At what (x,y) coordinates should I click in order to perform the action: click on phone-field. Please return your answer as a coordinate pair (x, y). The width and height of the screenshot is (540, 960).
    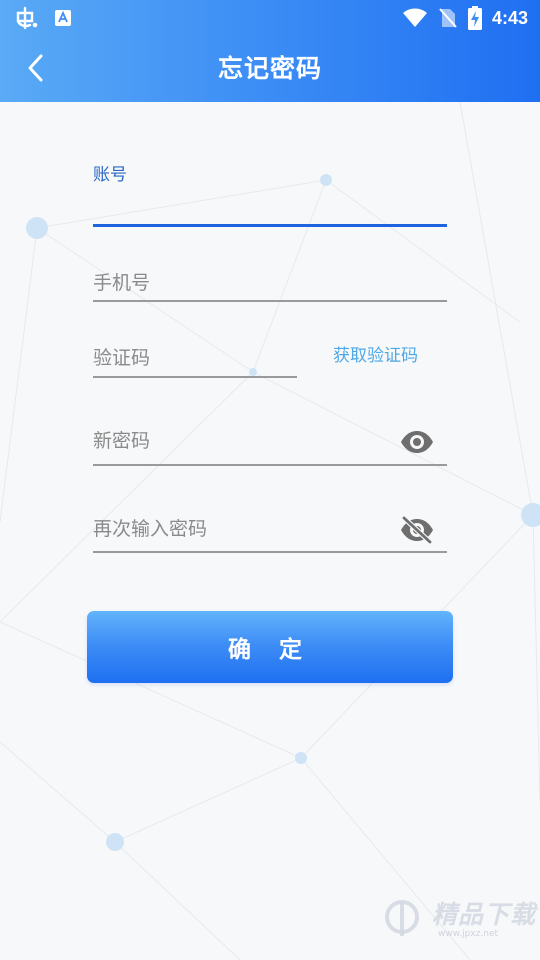
    Looking at the image, I should click on (270, 284).